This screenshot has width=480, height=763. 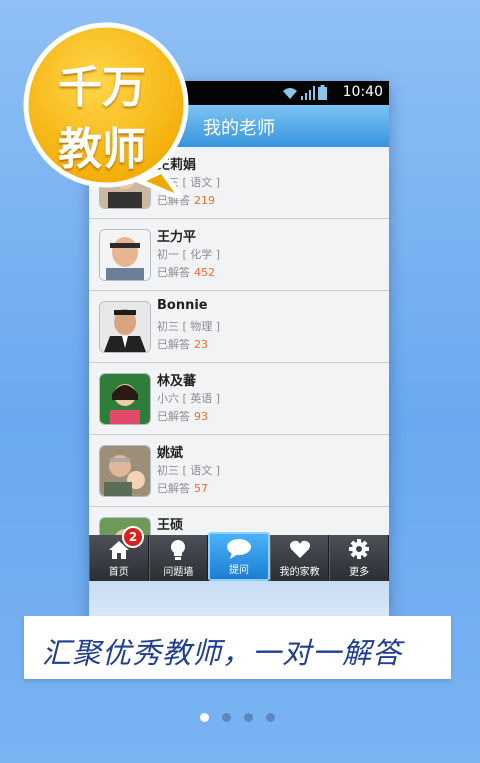 What do you see at coordinates (178, 572) in the screenshot?
I see `tab-label: 问题墙` at bounding box center [178, 572].